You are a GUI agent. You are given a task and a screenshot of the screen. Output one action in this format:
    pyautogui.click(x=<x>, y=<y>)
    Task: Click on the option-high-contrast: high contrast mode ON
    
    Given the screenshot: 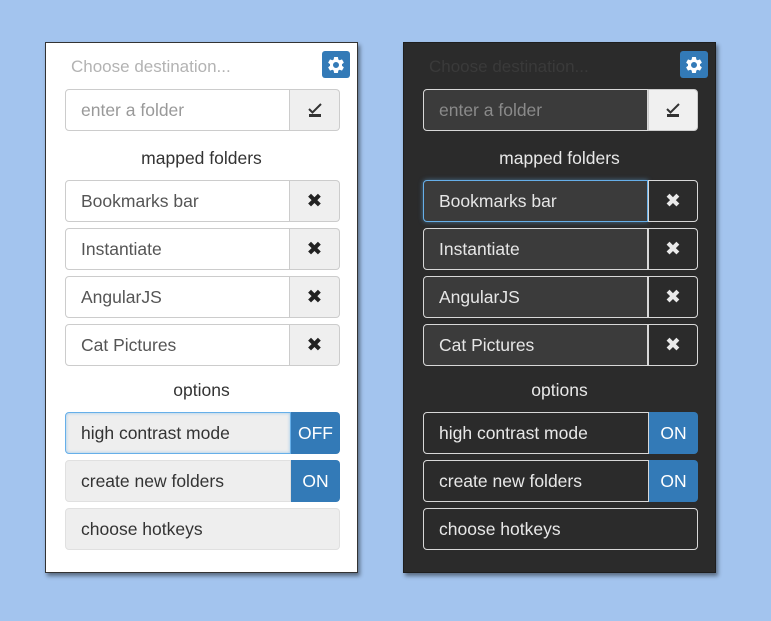 What is the action you would take?
    pyautogui.click(x=560, y=433)
    